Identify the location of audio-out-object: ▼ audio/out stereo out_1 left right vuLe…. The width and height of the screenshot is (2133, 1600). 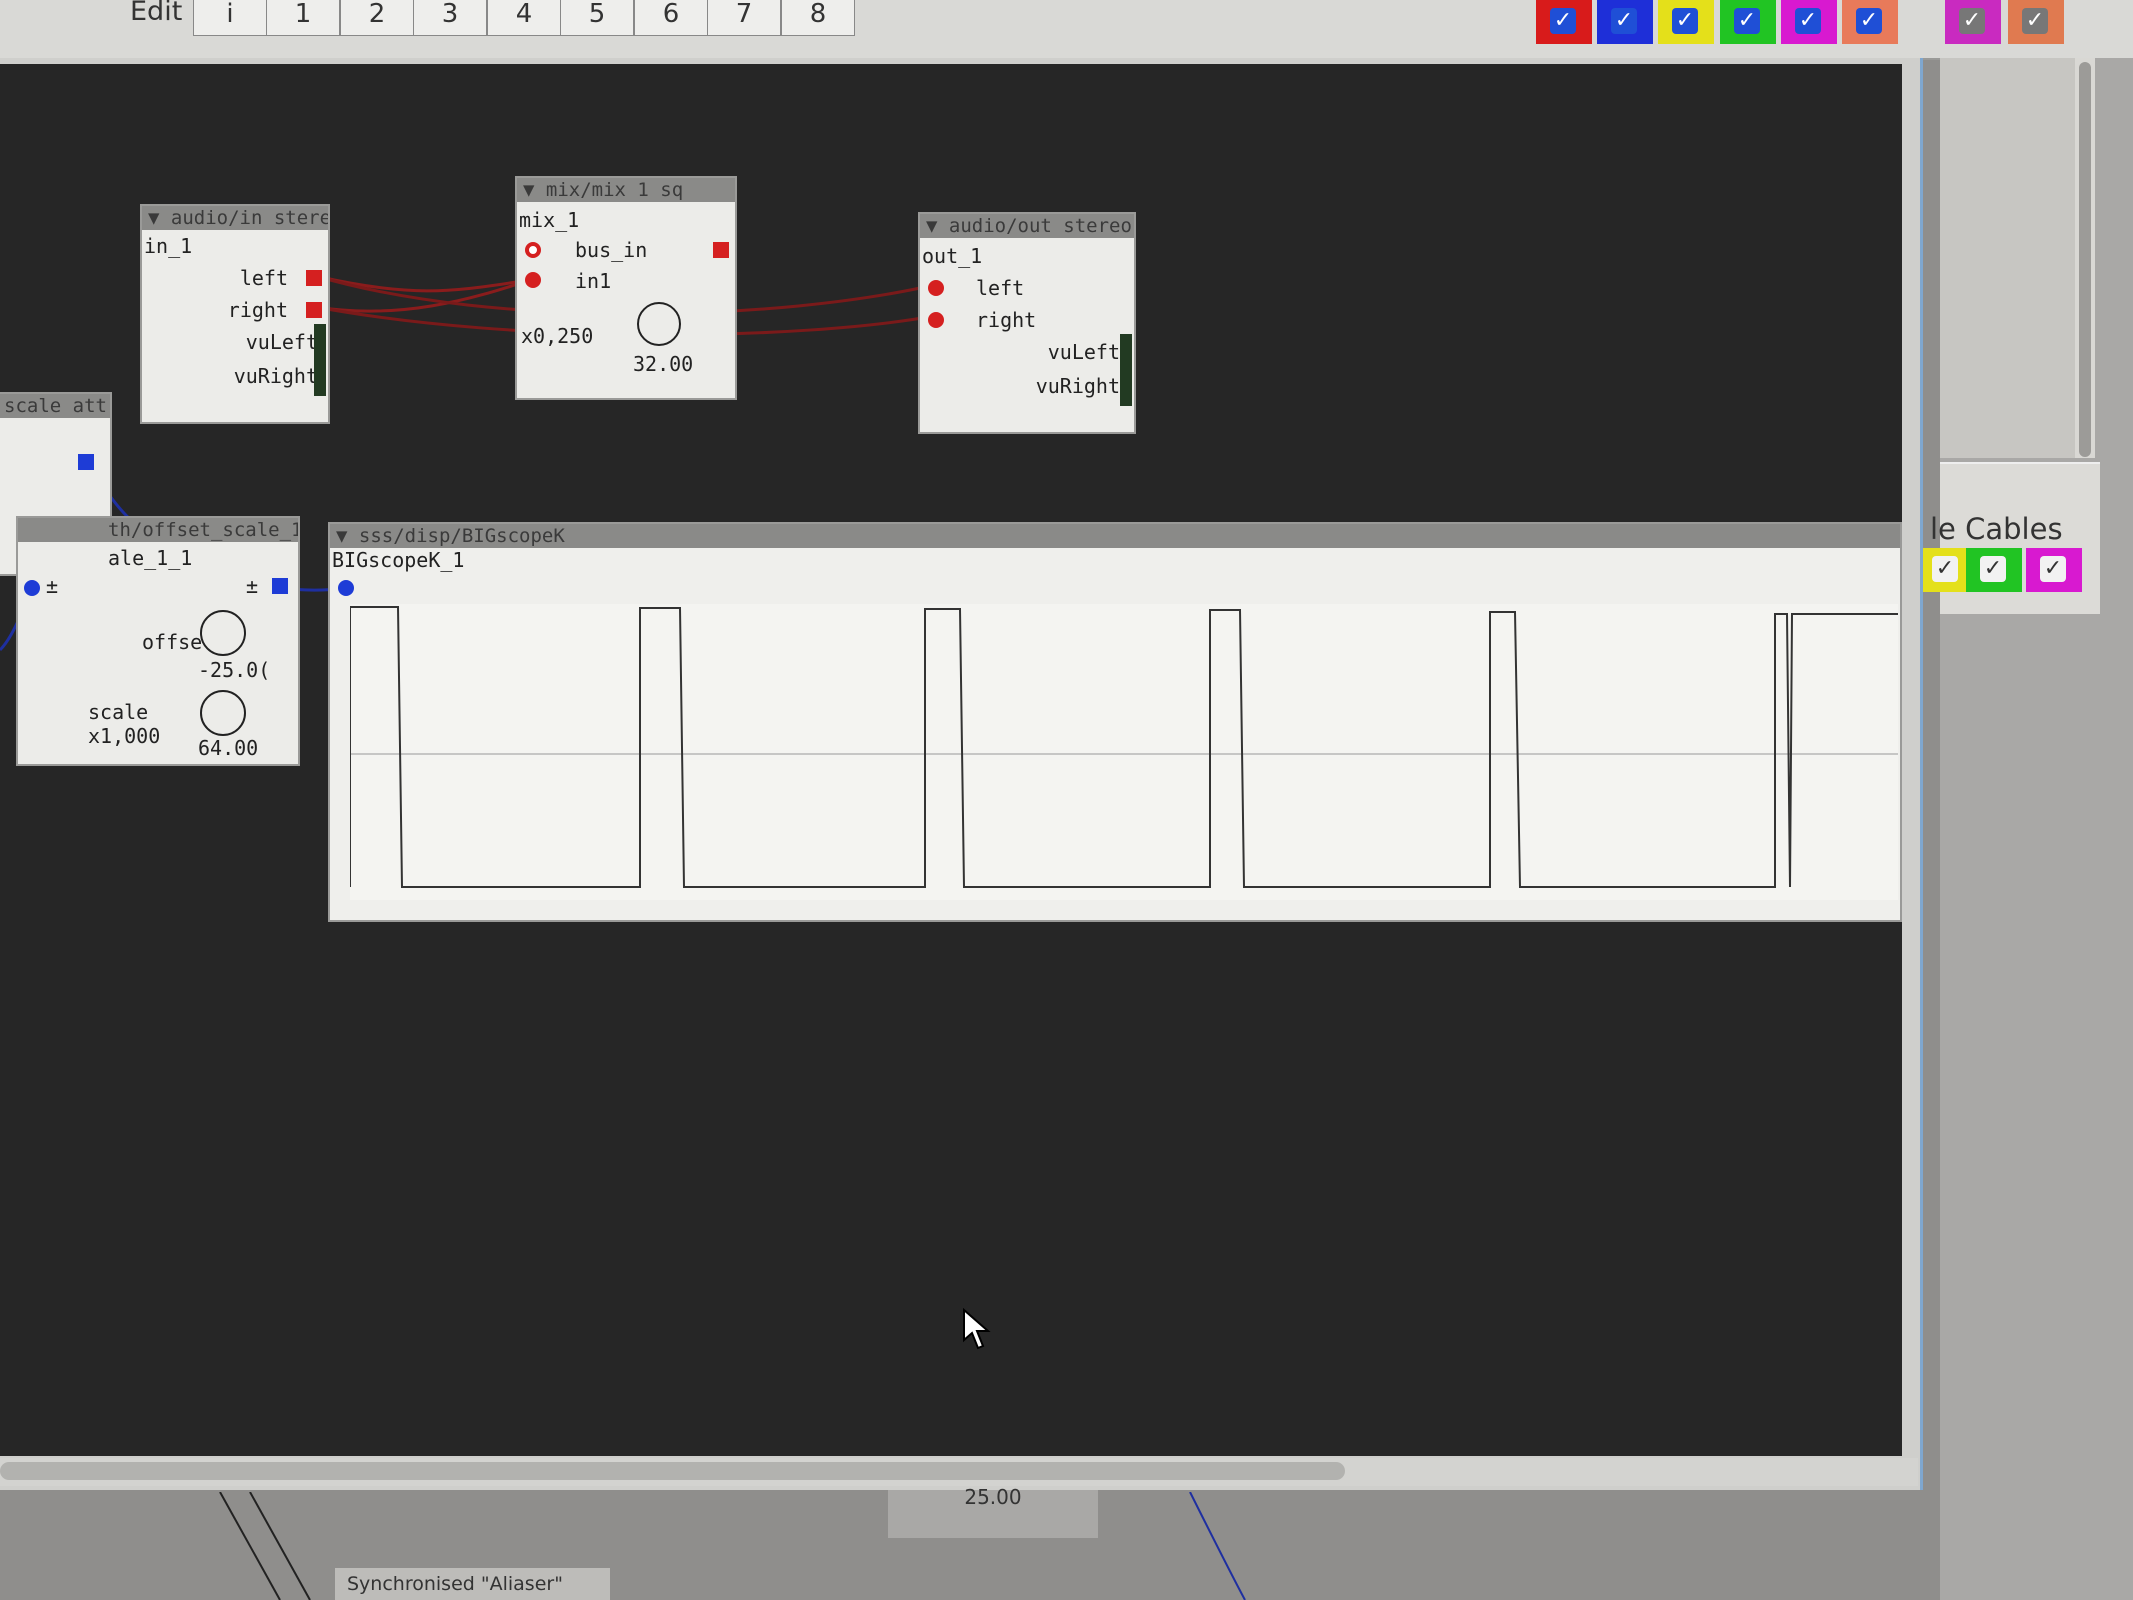
(1027, 323).